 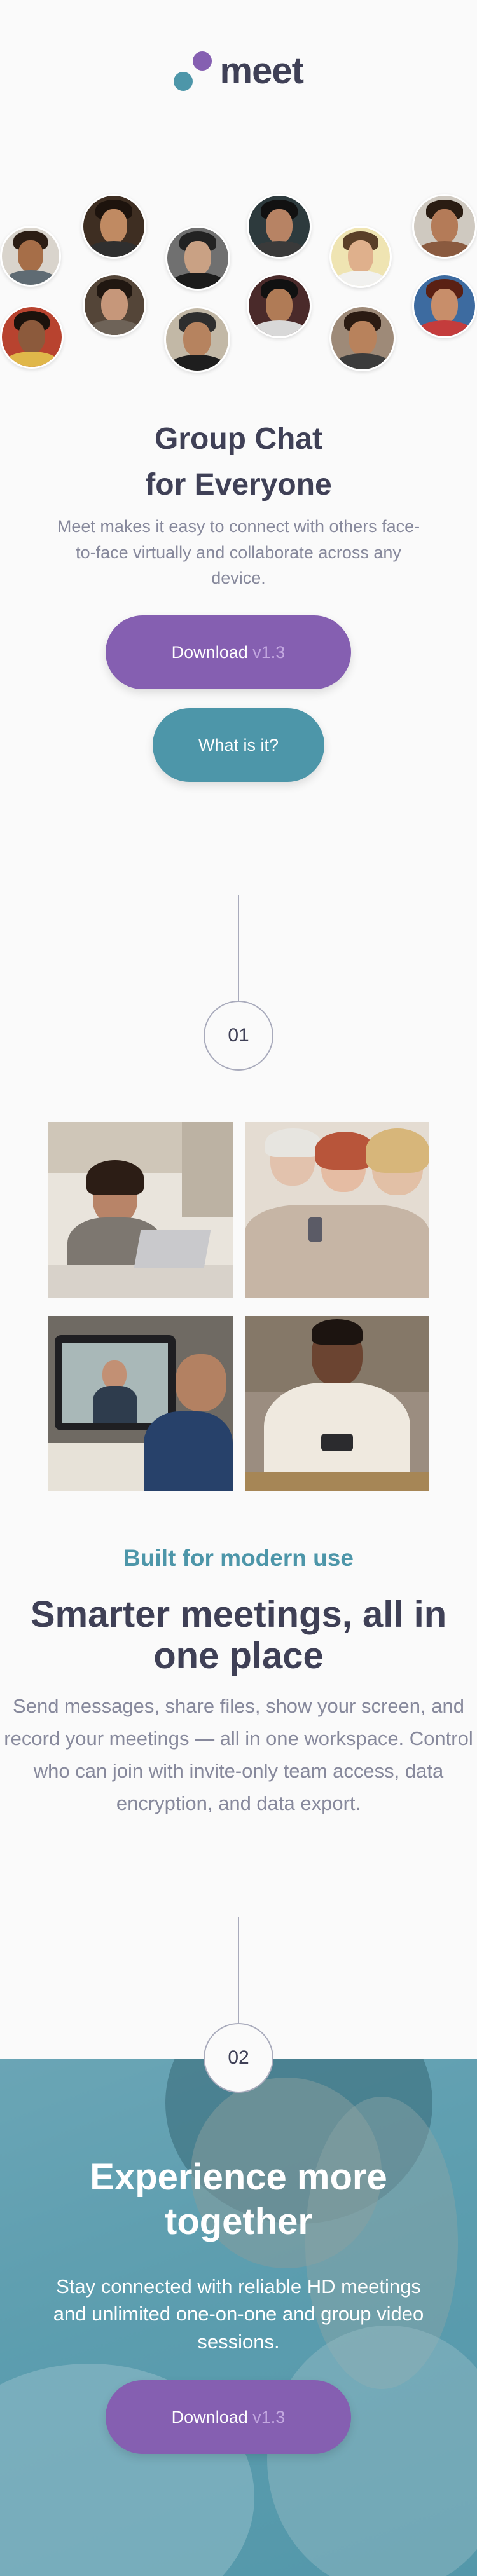 I want to click on photo-video-call-tablet, so click(x=140, y=1404).